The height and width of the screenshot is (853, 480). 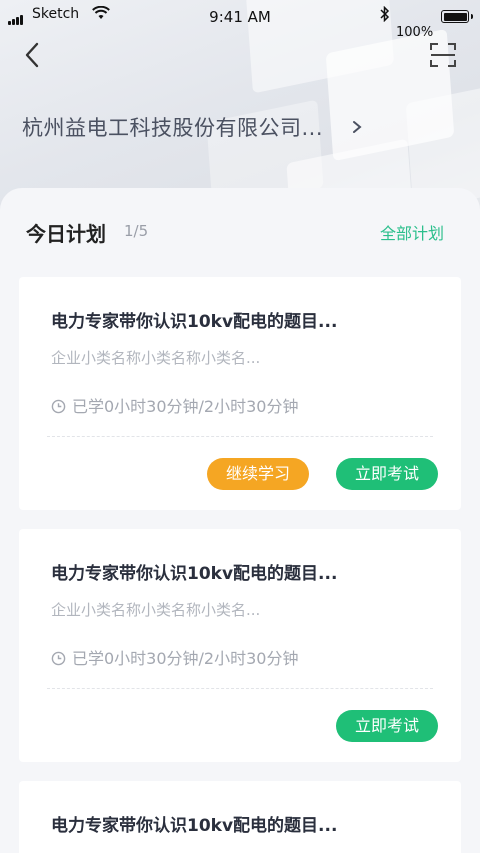 I want to click on scan-icon, so click(x=443, y=55).